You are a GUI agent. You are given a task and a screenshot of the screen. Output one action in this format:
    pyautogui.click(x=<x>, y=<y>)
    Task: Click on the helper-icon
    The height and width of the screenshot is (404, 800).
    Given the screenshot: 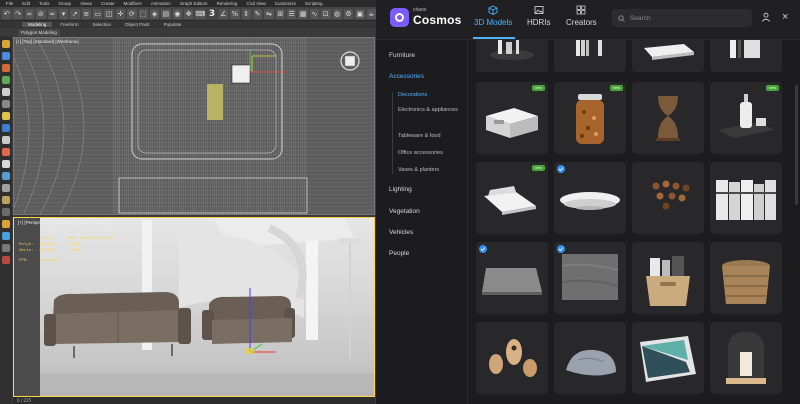 What is the action you would take?
    pyautogui.click(x=6, y=140)
    